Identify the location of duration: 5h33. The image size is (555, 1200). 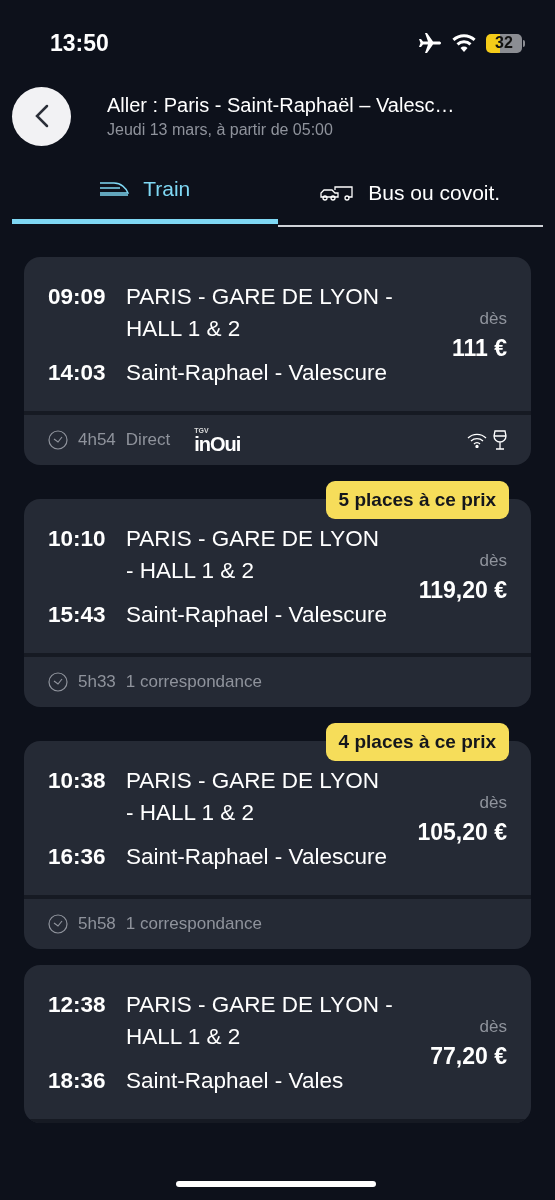
(97, 682).